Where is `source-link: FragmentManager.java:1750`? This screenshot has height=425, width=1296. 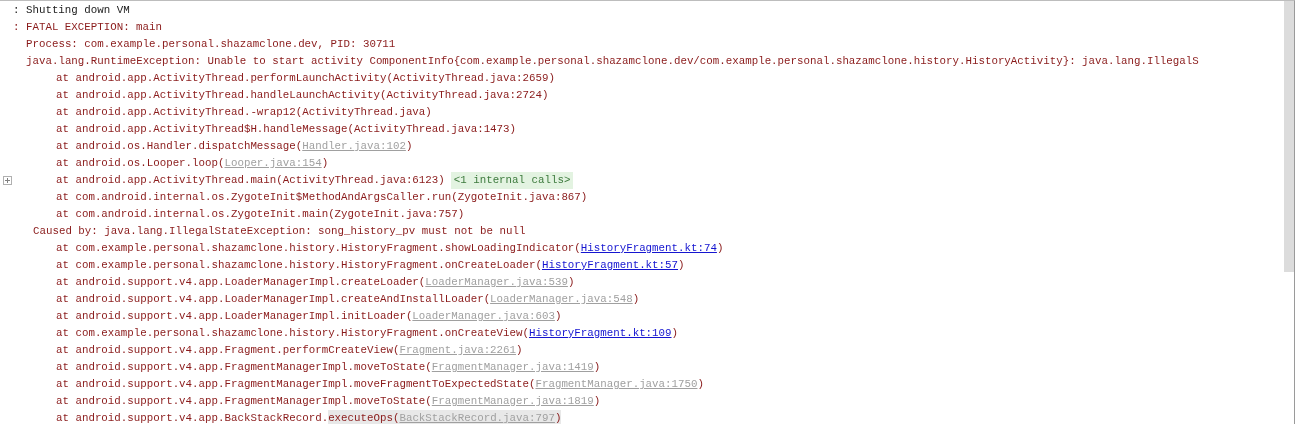 source-link: FragmentManager.java:1750 is located at coordinates (616, 384).